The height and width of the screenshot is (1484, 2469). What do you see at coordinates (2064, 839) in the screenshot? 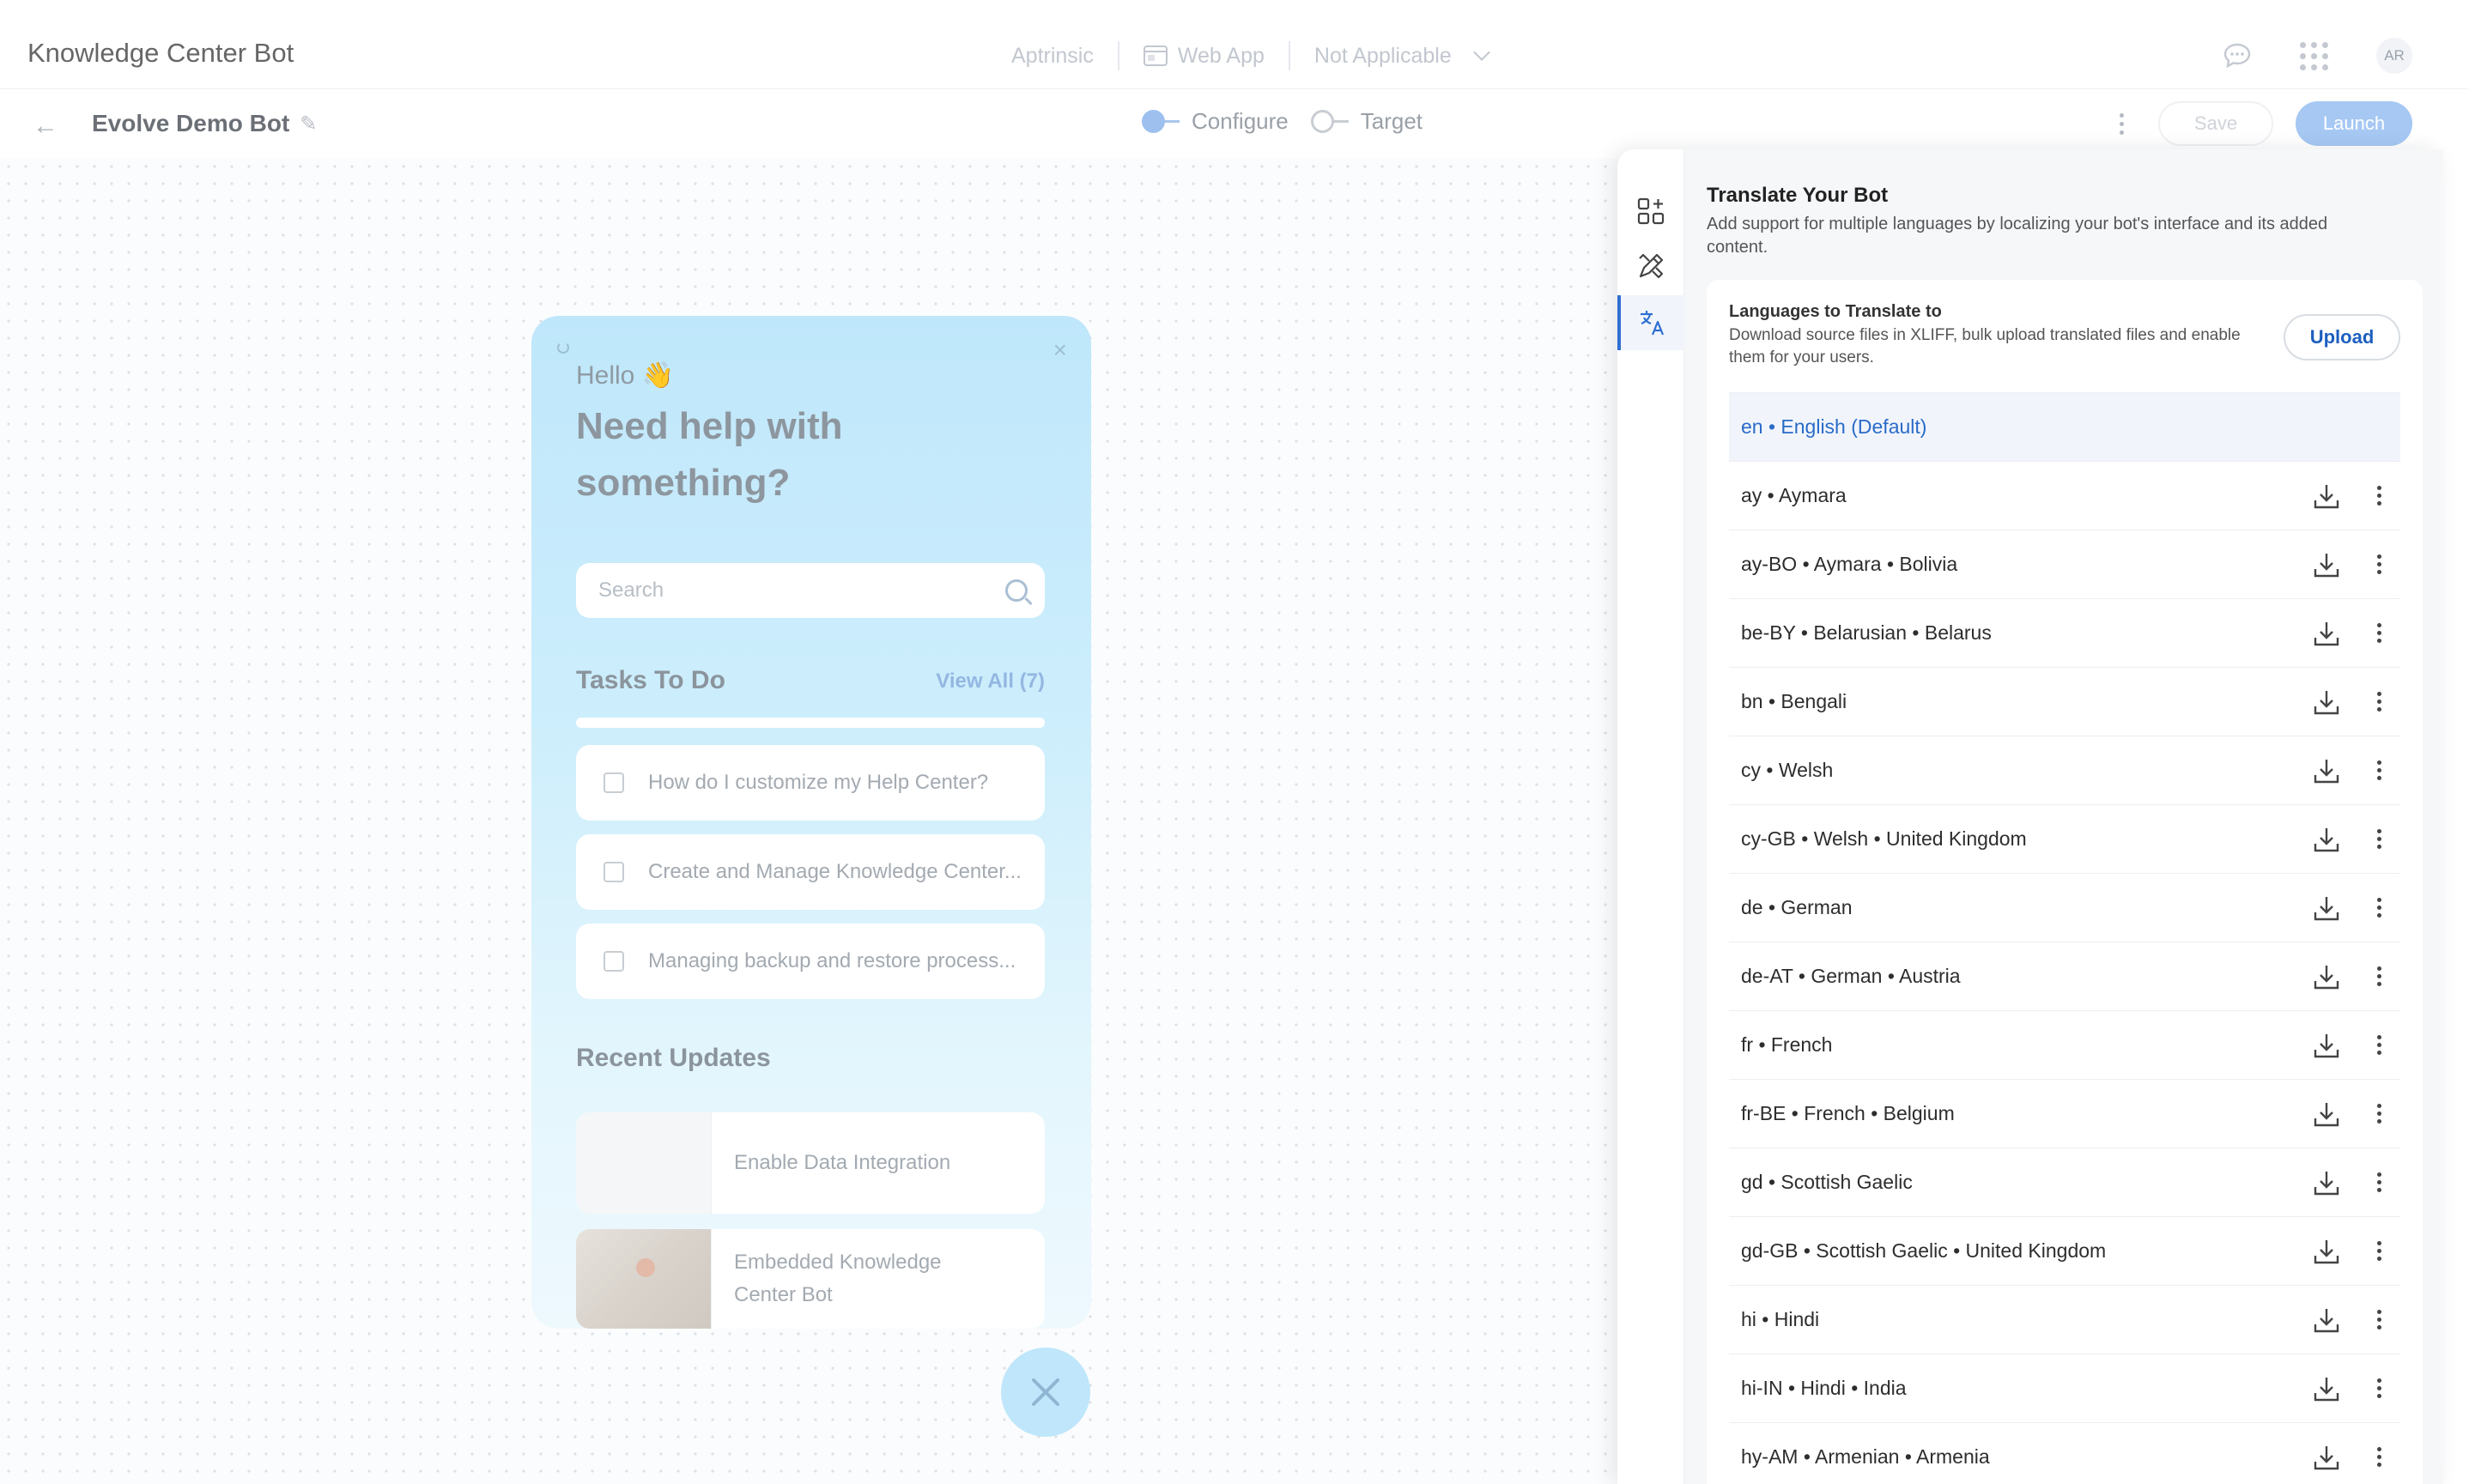
I see `language-row: cy-GB • Welsh • United Kingdom` at bounding box center [2064, 839].